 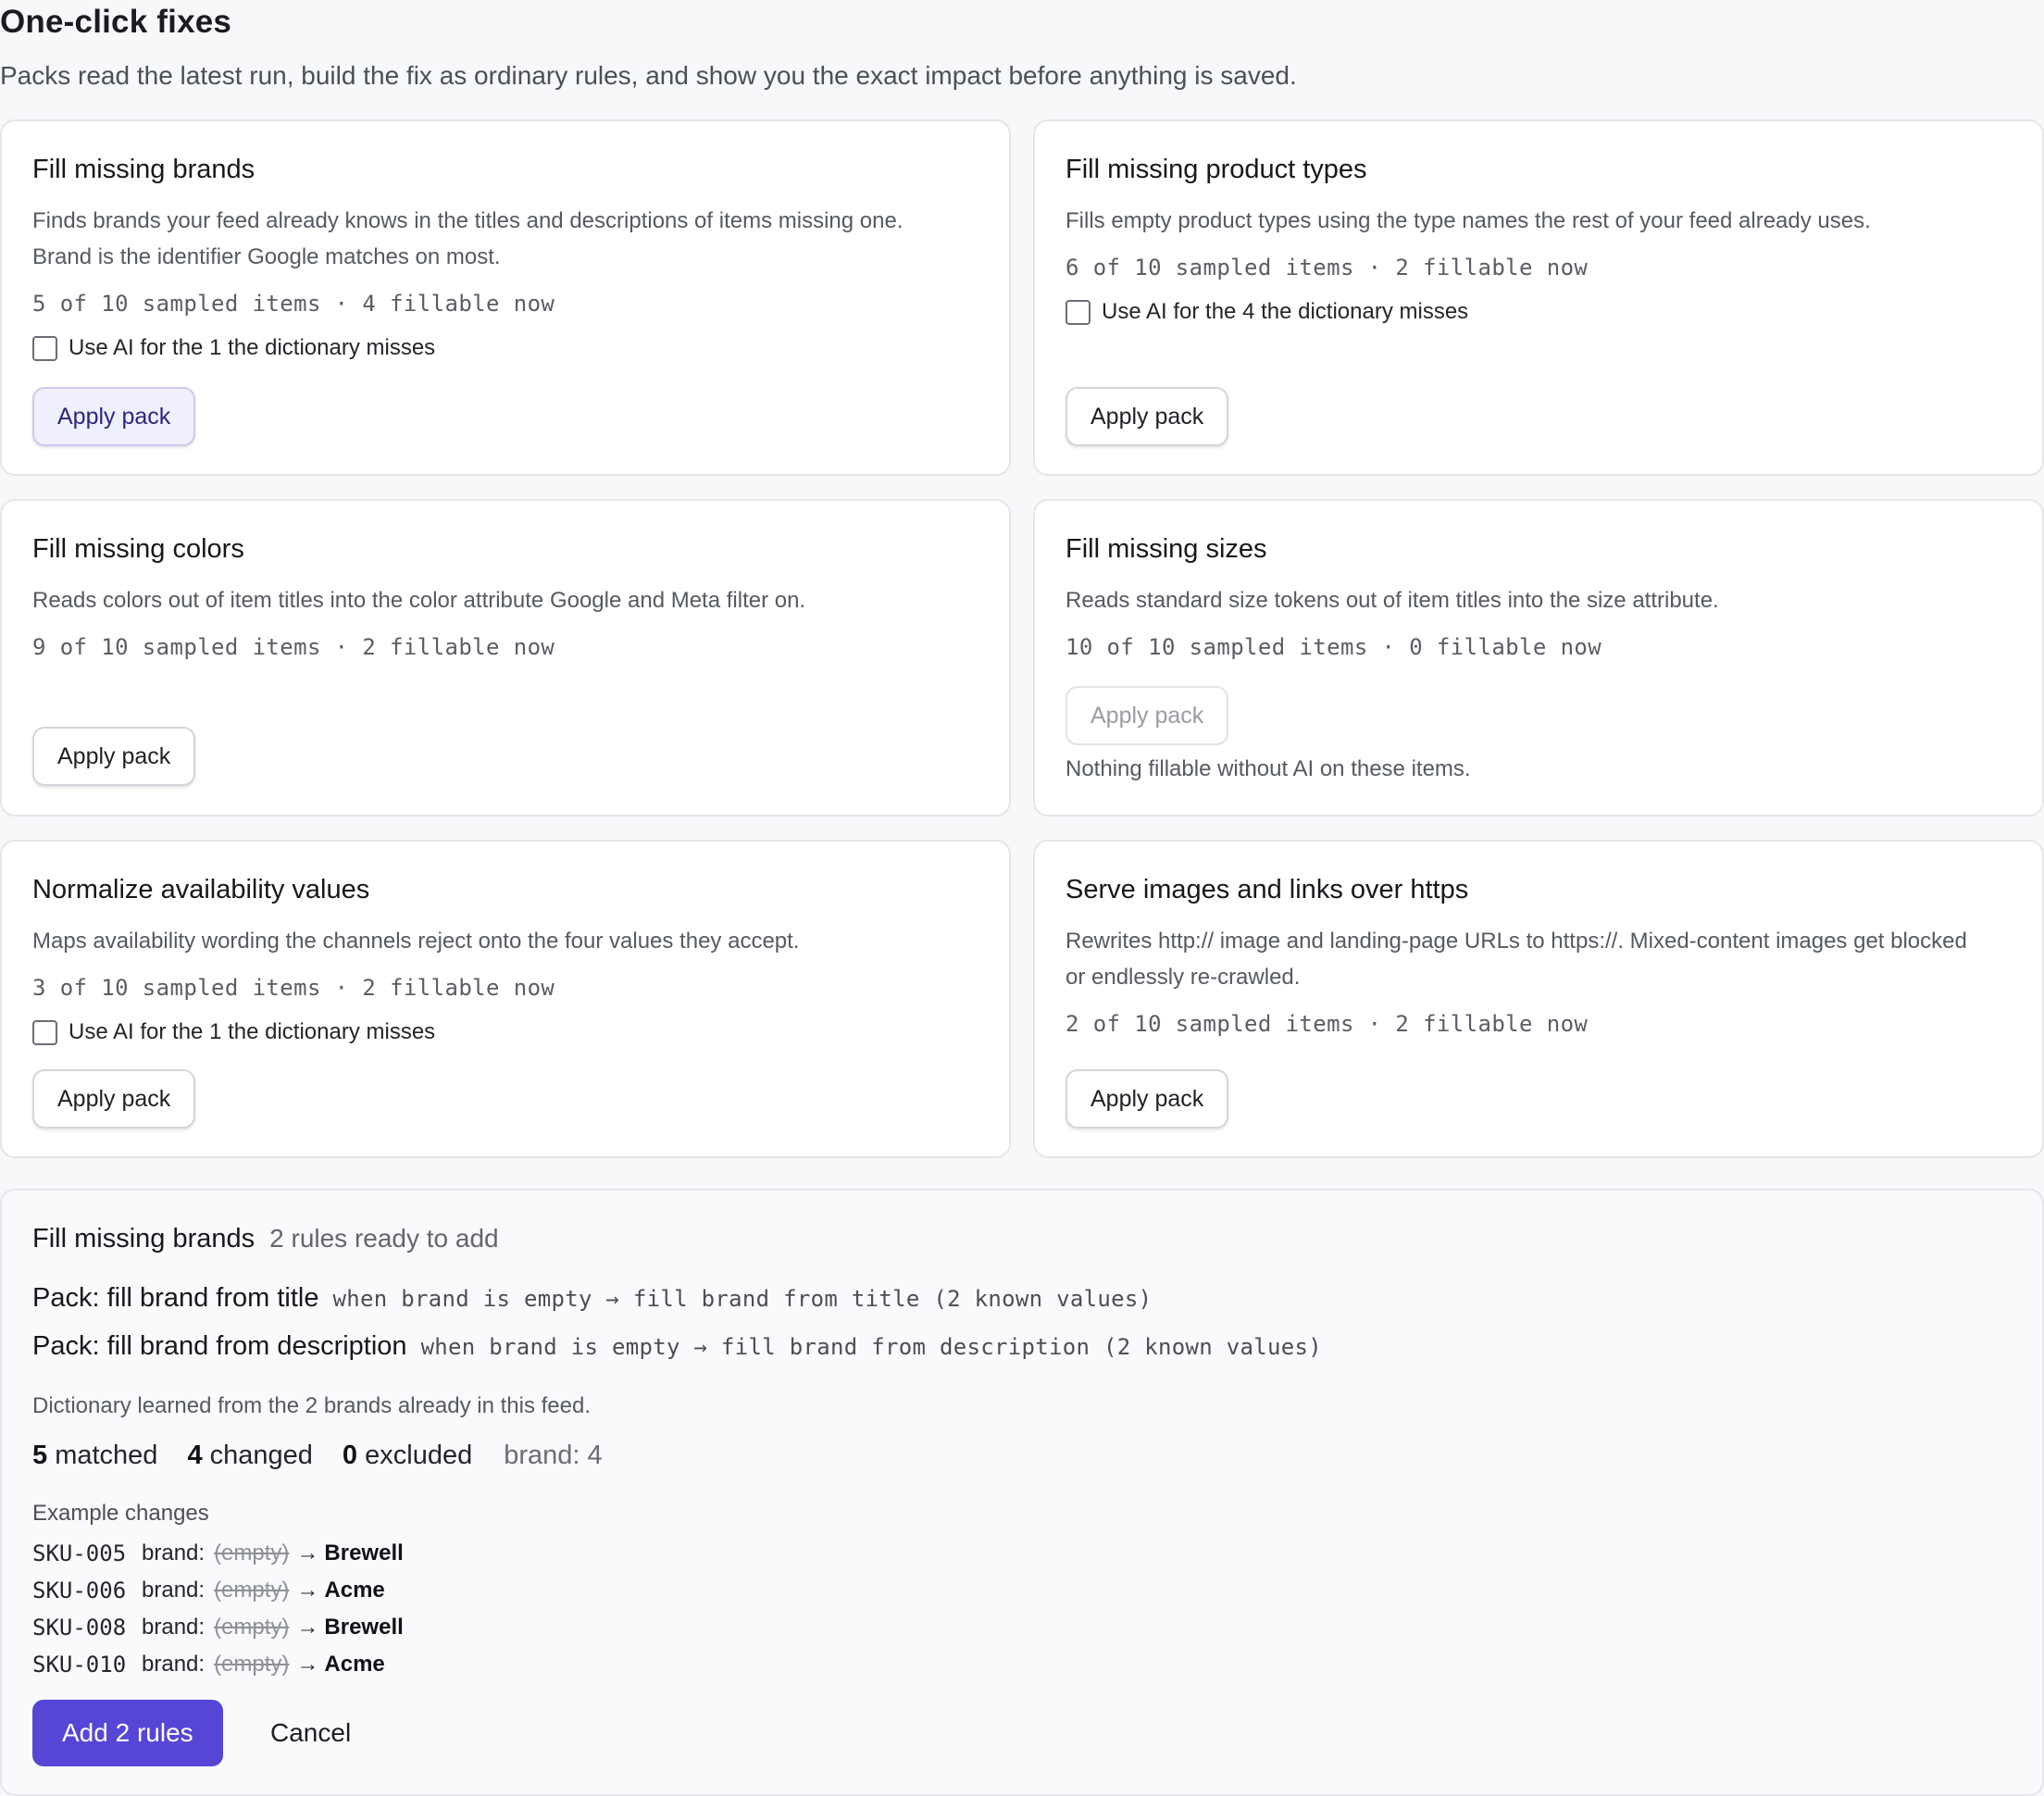 I want to click on pack-stats: 5 of 10 sampled items · 4 fillable now, so click(x=293, y=304).